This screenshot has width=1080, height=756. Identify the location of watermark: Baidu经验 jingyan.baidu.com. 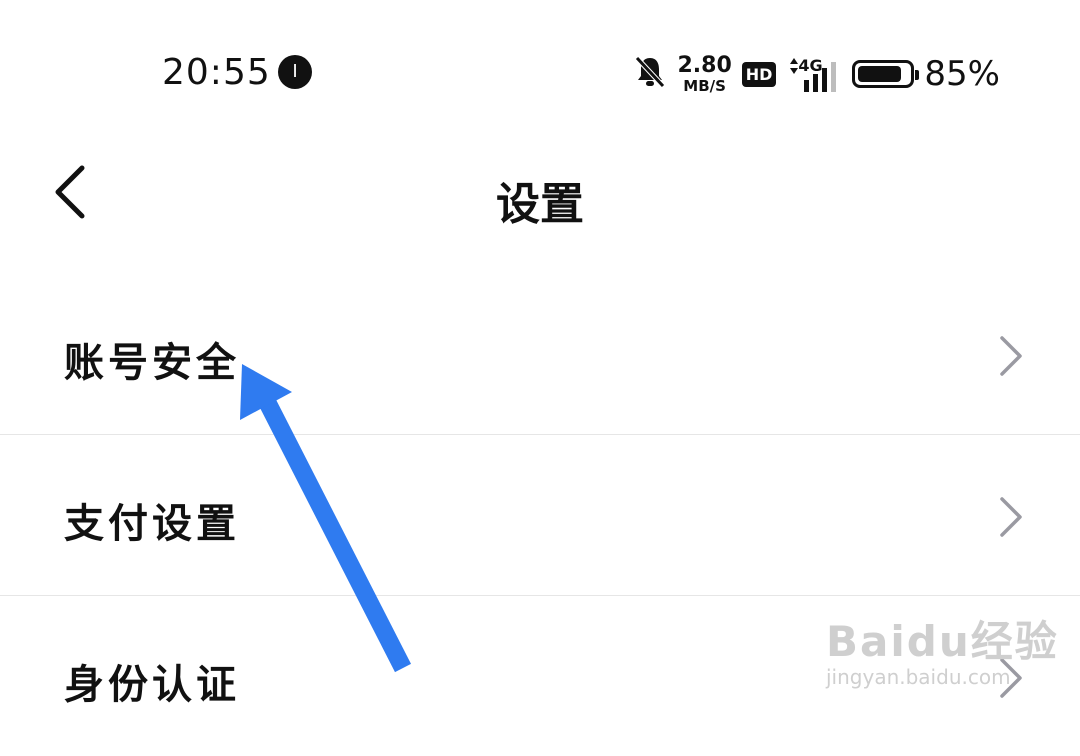
(942, 648).